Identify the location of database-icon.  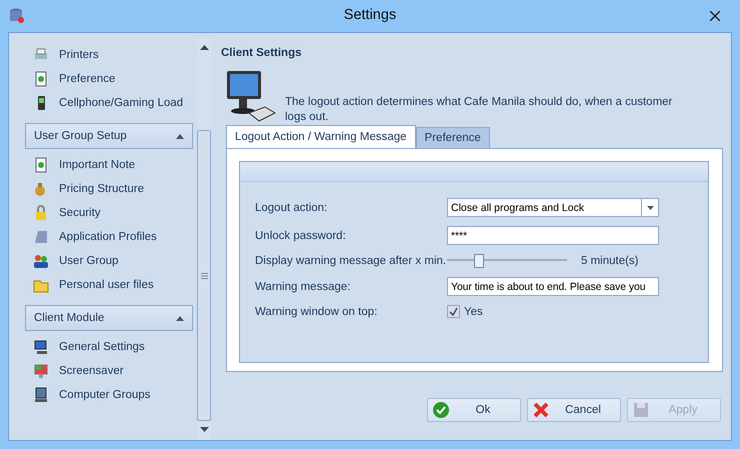
(17, 16).